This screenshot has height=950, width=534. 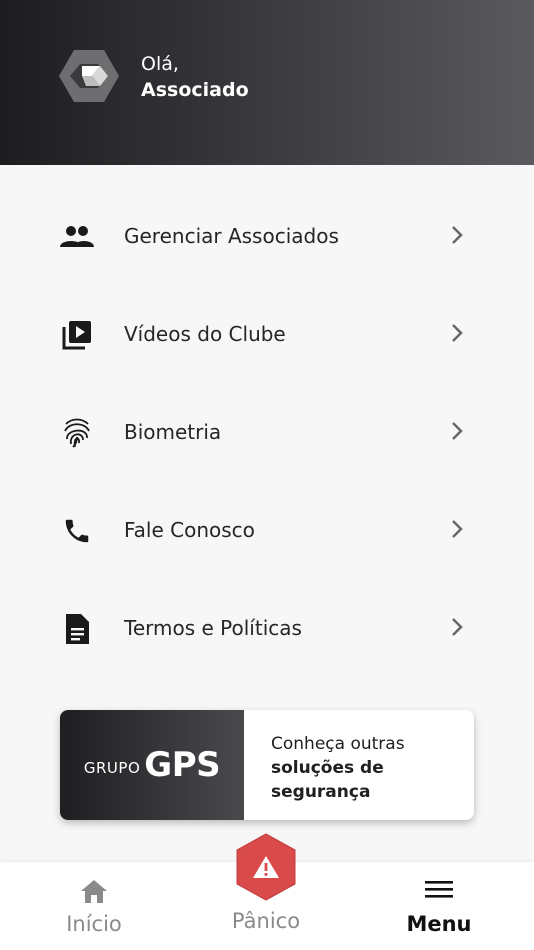 What do you see at coordinates (112, 768) in the screenshot?
I see `brand-prefix: GRUPO` at bounding box center [112, 768].